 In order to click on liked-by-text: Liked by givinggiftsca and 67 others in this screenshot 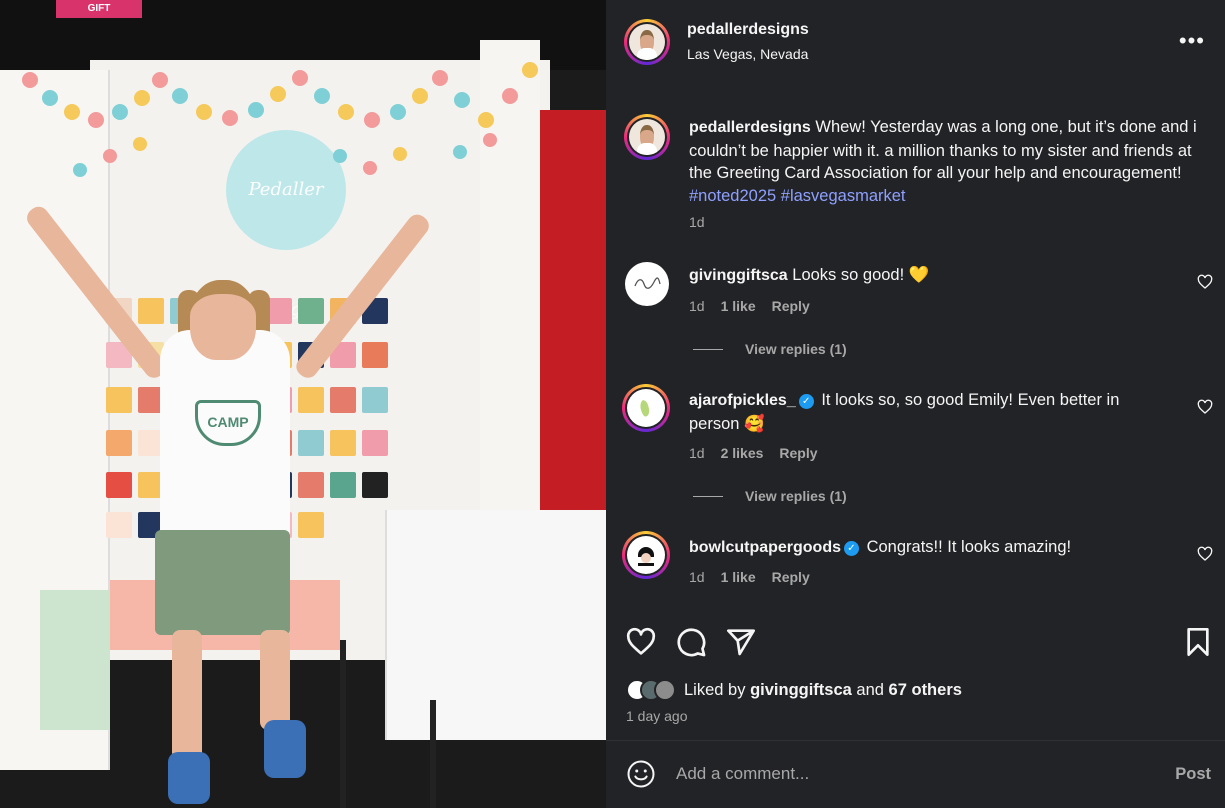, I will do `click(823, 690)`.